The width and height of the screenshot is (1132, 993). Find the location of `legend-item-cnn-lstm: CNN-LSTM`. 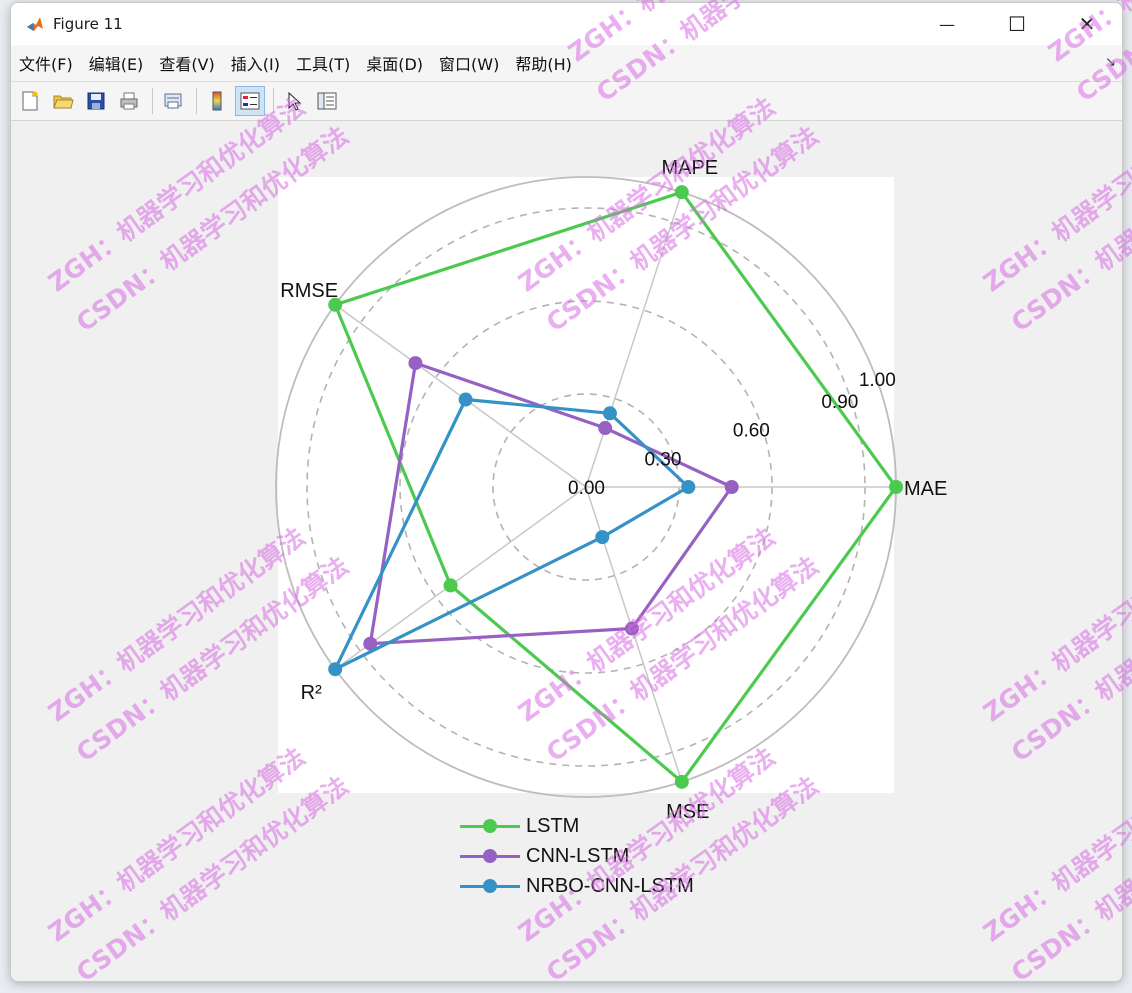

legend-item-cnn-lstm: CNN-LSTM is located at coordinates (590, 856).